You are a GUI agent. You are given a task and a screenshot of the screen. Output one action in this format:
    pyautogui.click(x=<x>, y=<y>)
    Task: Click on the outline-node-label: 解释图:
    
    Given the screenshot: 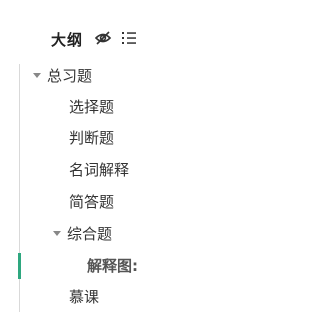 What is the action you would take?
    pyautogui.click(x=112, y=266)
    